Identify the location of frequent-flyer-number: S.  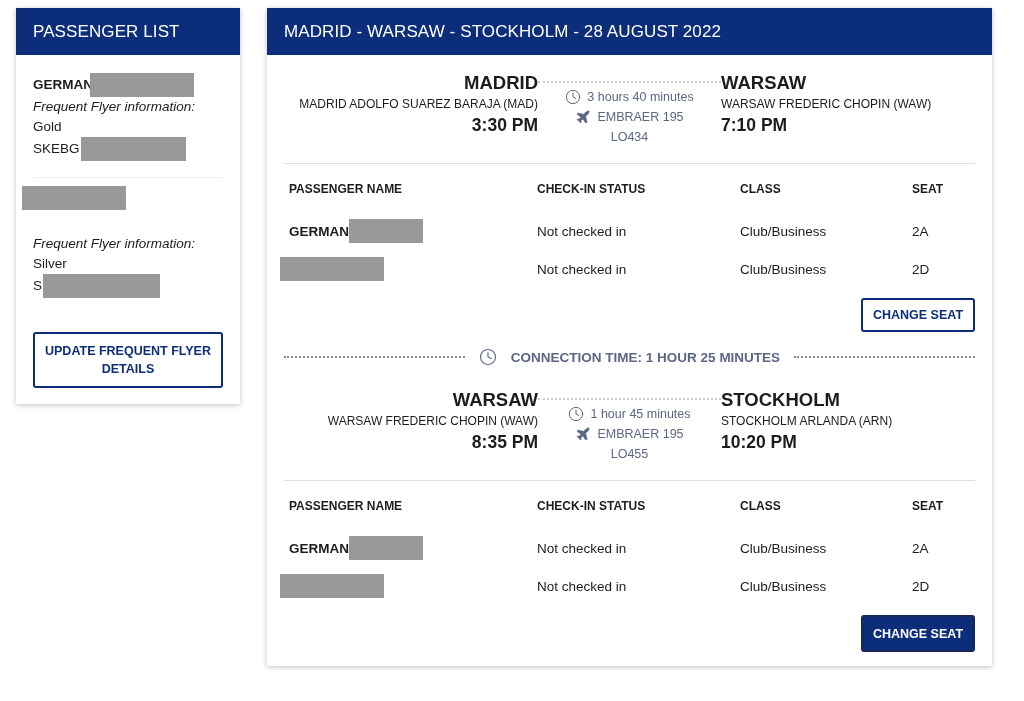
(37, 286).